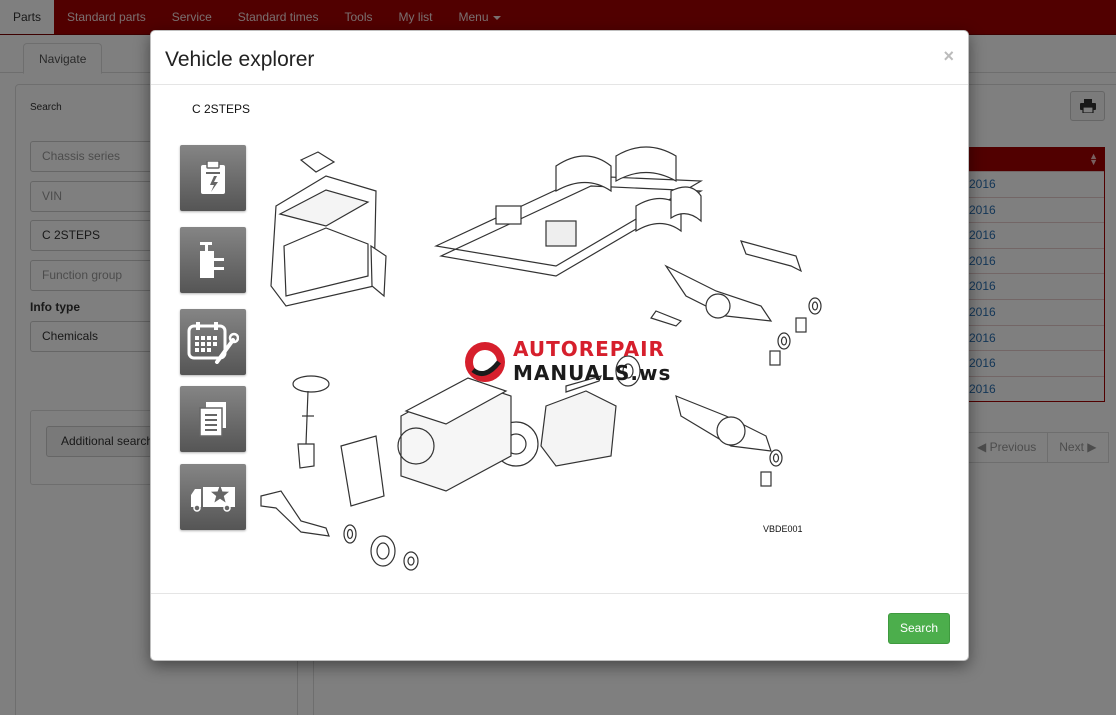 The height and width of the screenshot is (715, 1116). I want to click on category-hydraulics-button, so click(213, 260).